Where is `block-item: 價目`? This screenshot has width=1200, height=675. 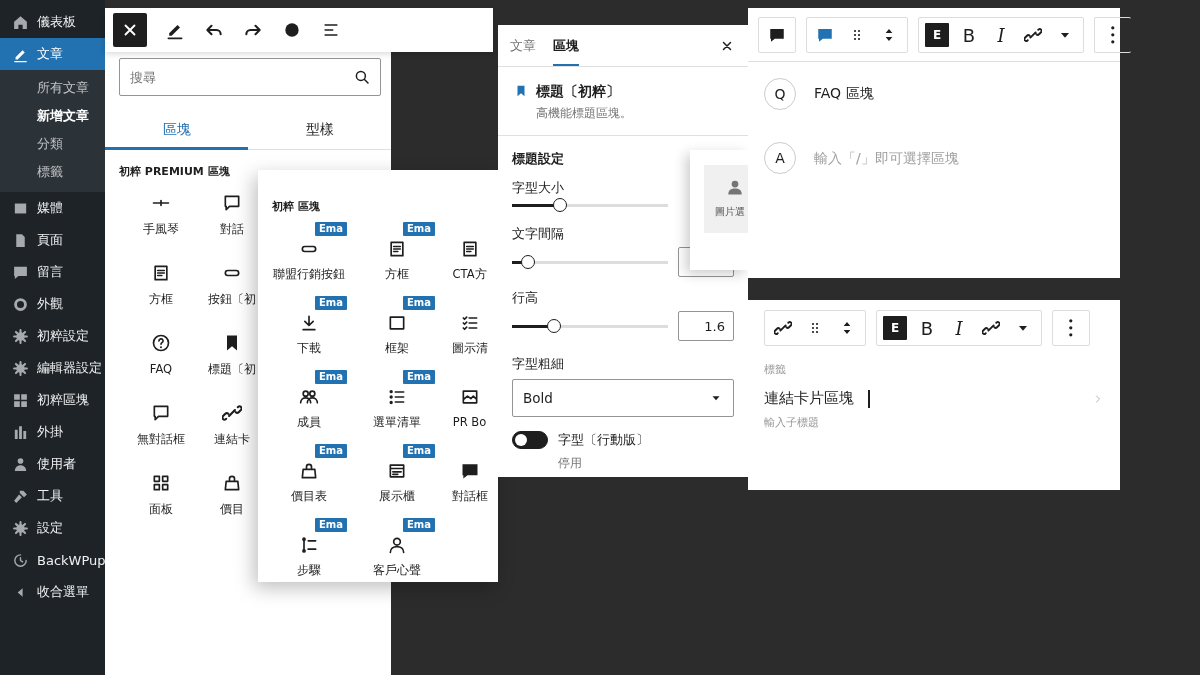
block-item: 價目 is located at coordinates (232, 504).